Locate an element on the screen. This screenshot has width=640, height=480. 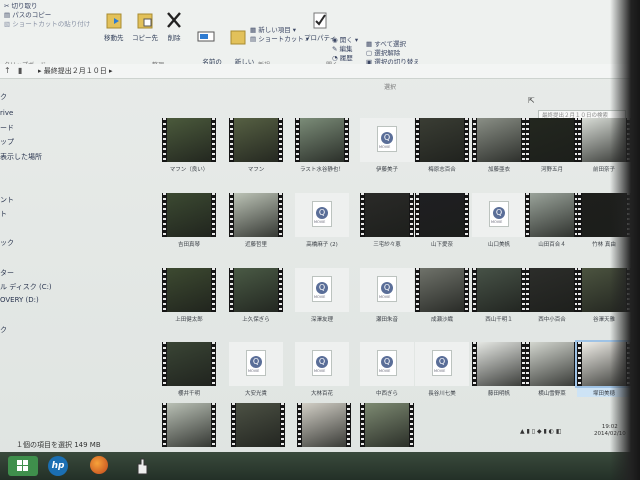
nav-item-5: ント is located at coordinates (7, 200).